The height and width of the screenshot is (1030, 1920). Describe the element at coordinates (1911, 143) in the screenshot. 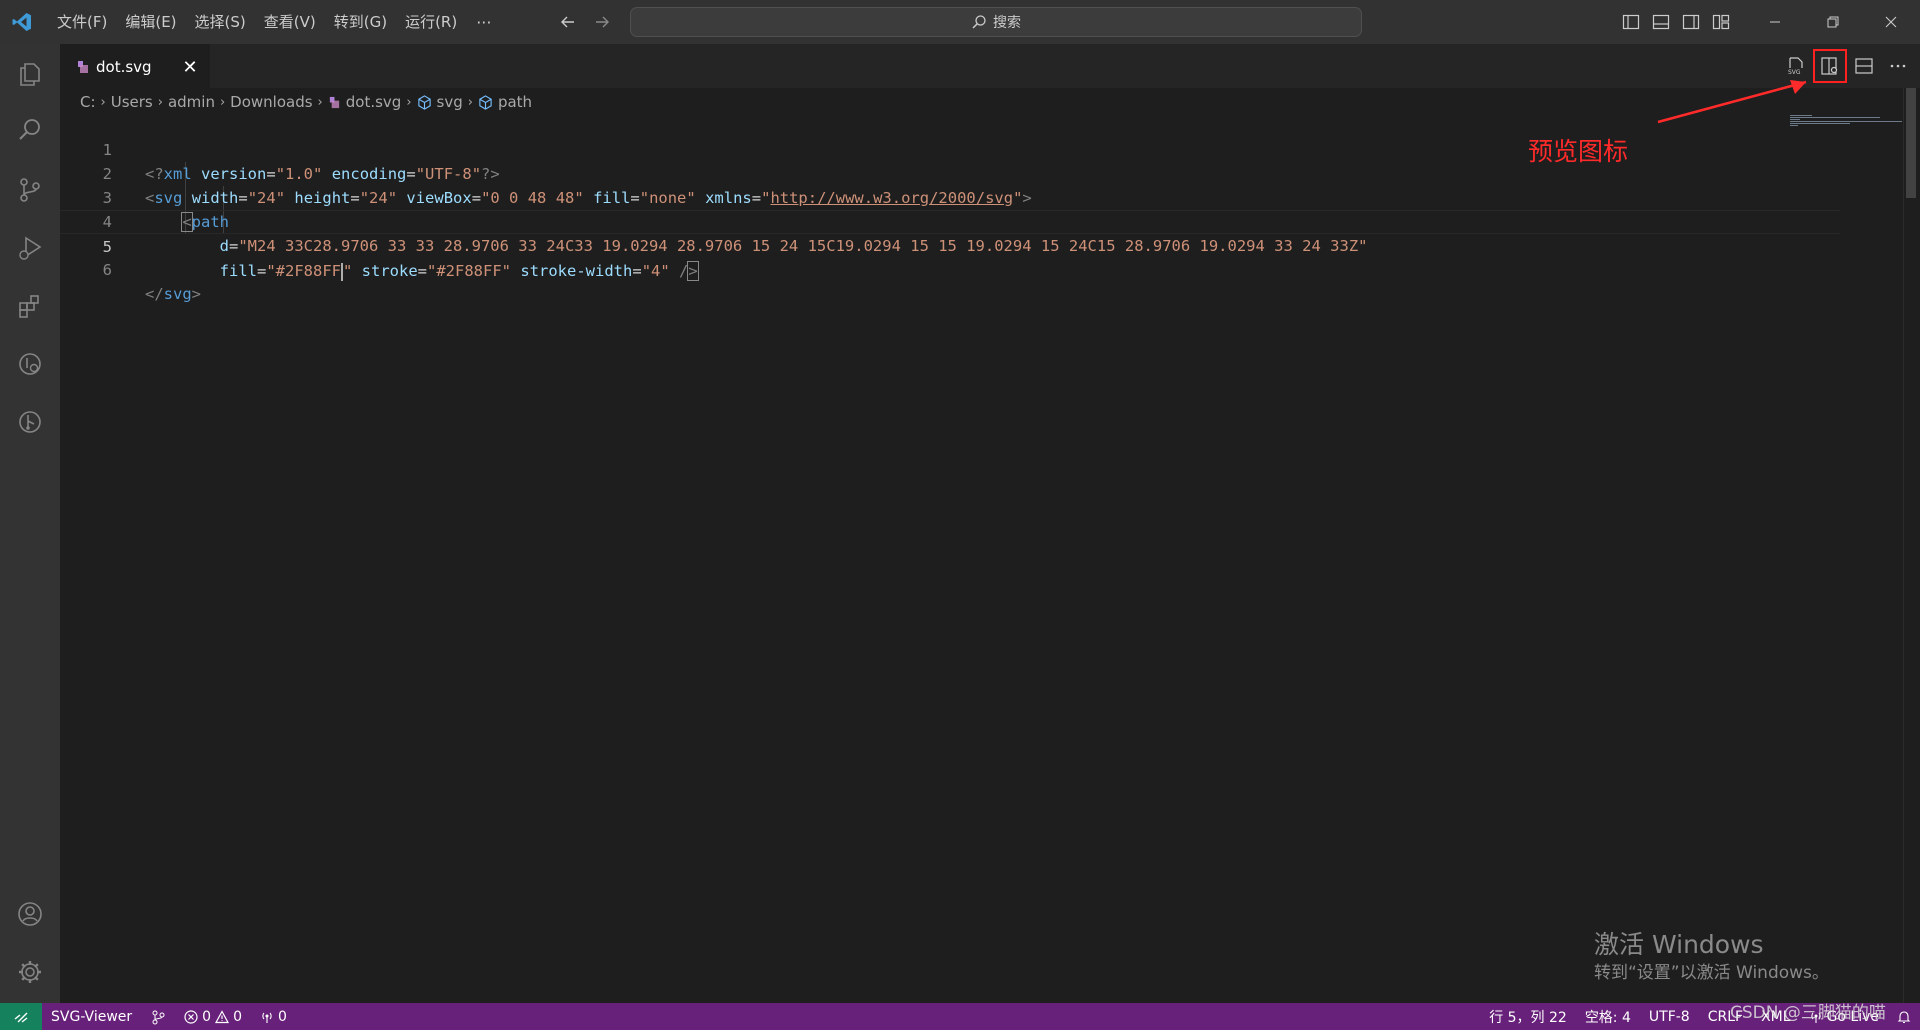

I see `scrollbar-thumb` at that location.